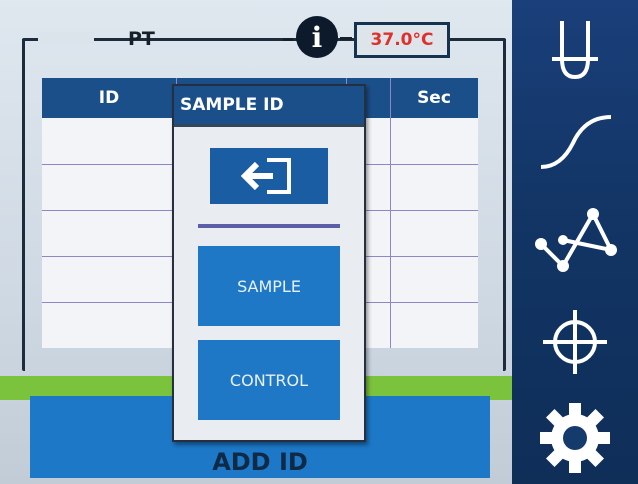 Image resolution: width=638 pixels, height=484 pixels. I want to click on login-button, so click(269, 176).